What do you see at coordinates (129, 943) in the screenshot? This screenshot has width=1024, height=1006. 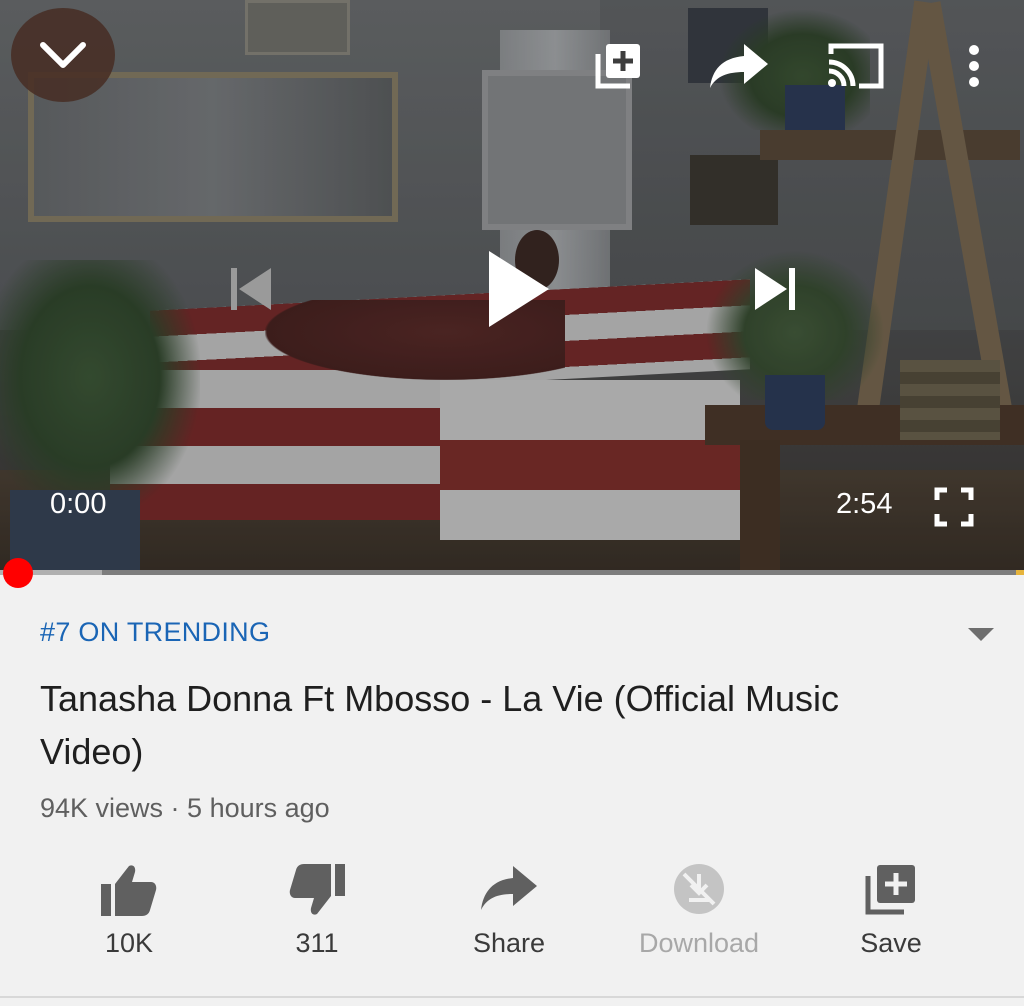 I see `like-count: 10K` at bounding box center [129, 943].